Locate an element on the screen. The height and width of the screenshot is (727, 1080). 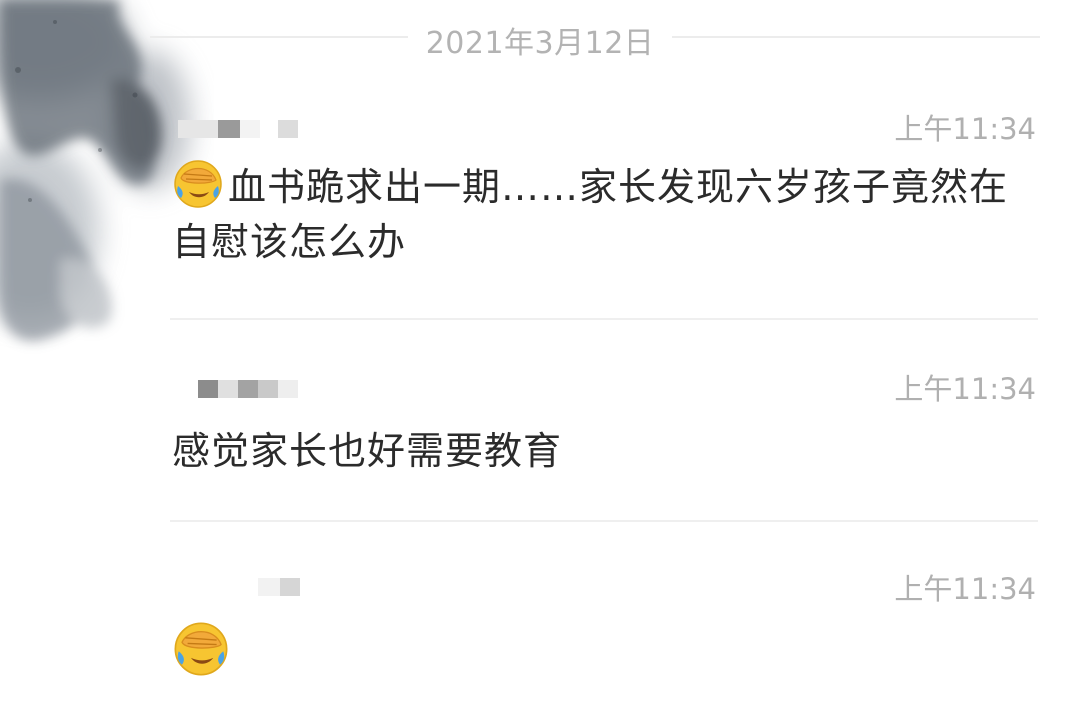
comment-text: 感觉家长也好需要教育 is located at coordinates (367, 451).